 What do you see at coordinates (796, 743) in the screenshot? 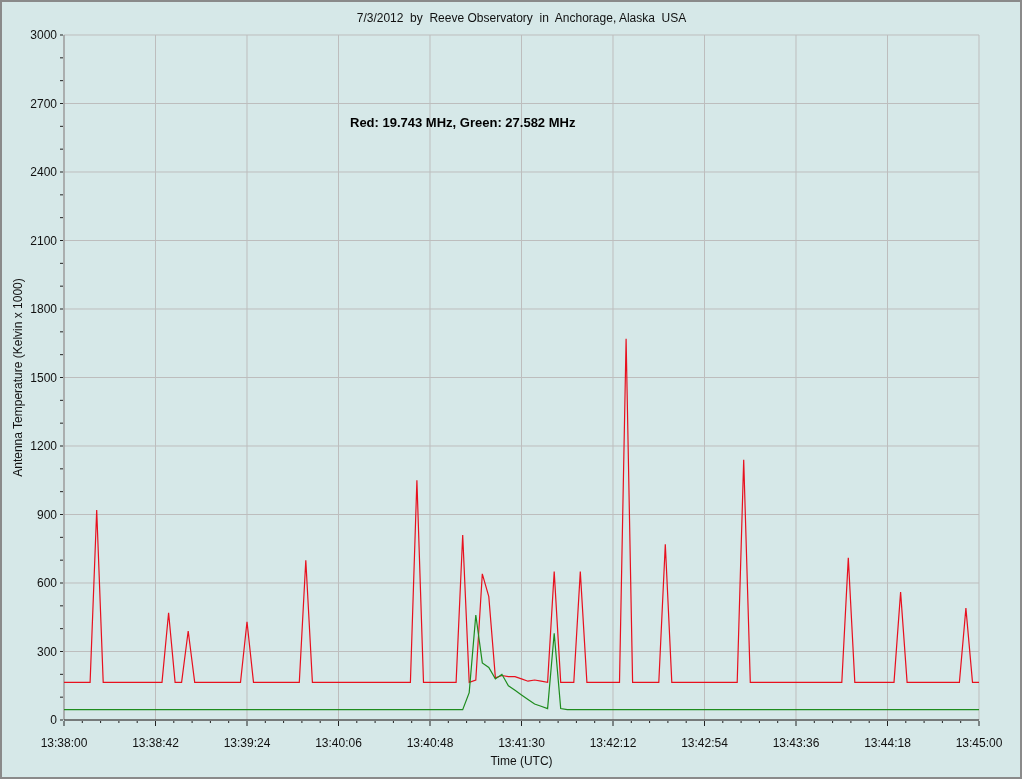
I see `x-tick-label: 13:43:36` at bounding box center [796, 743].